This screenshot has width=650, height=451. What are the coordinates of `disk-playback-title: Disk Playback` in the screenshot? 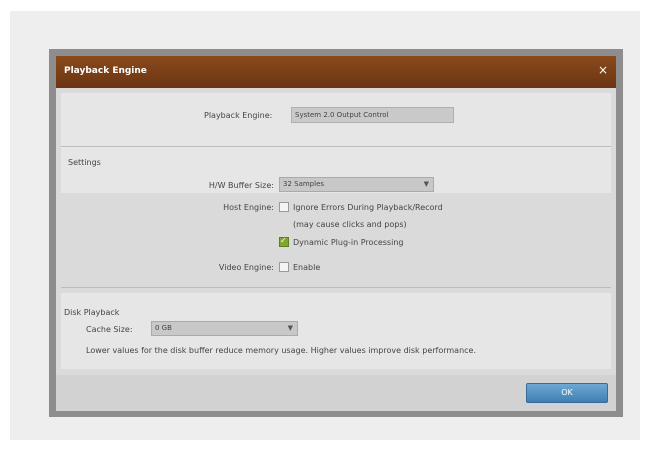 It's located at (92, 312).